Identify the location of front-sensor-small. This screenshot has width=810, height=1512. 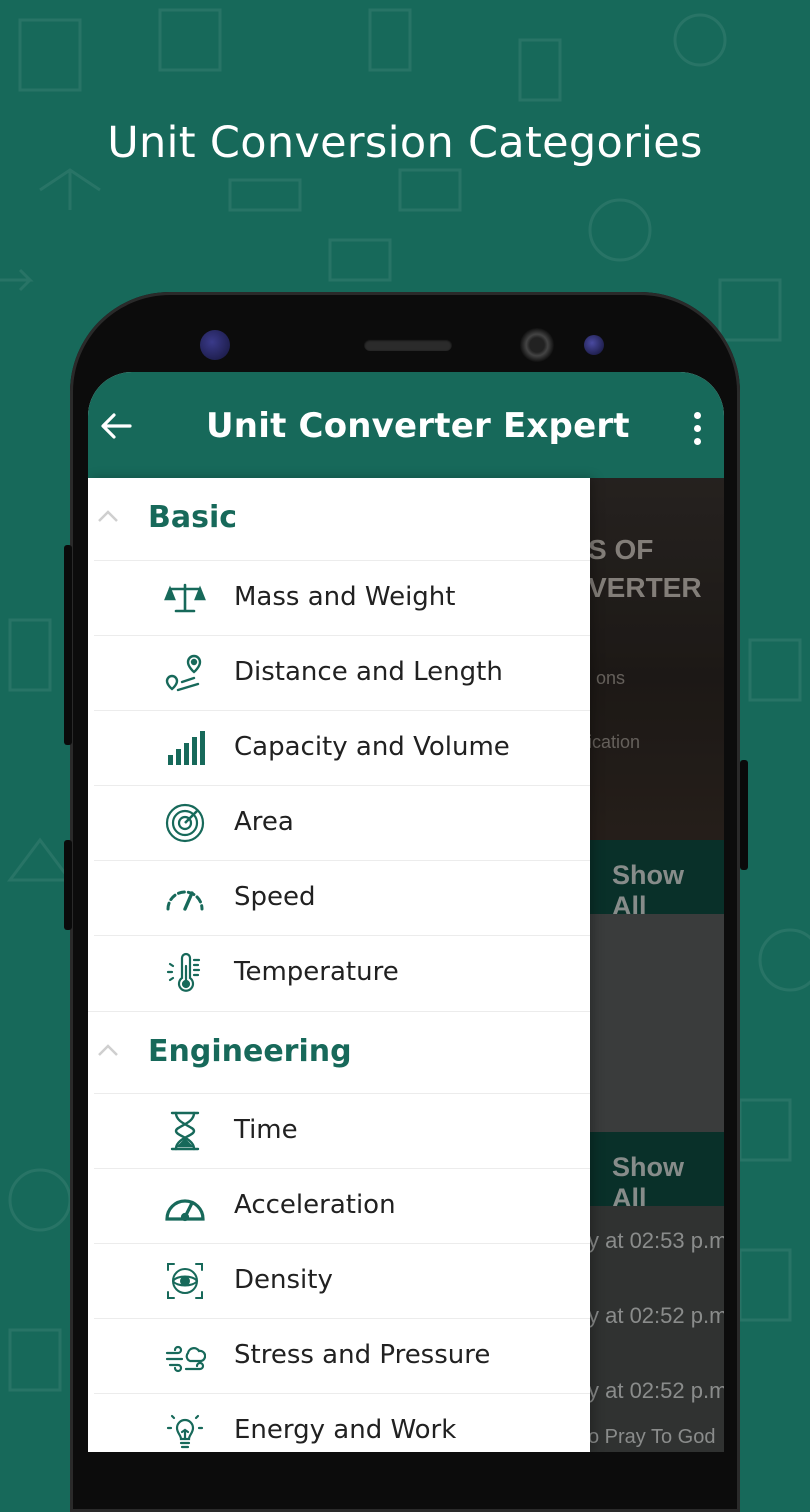
(594, 345).